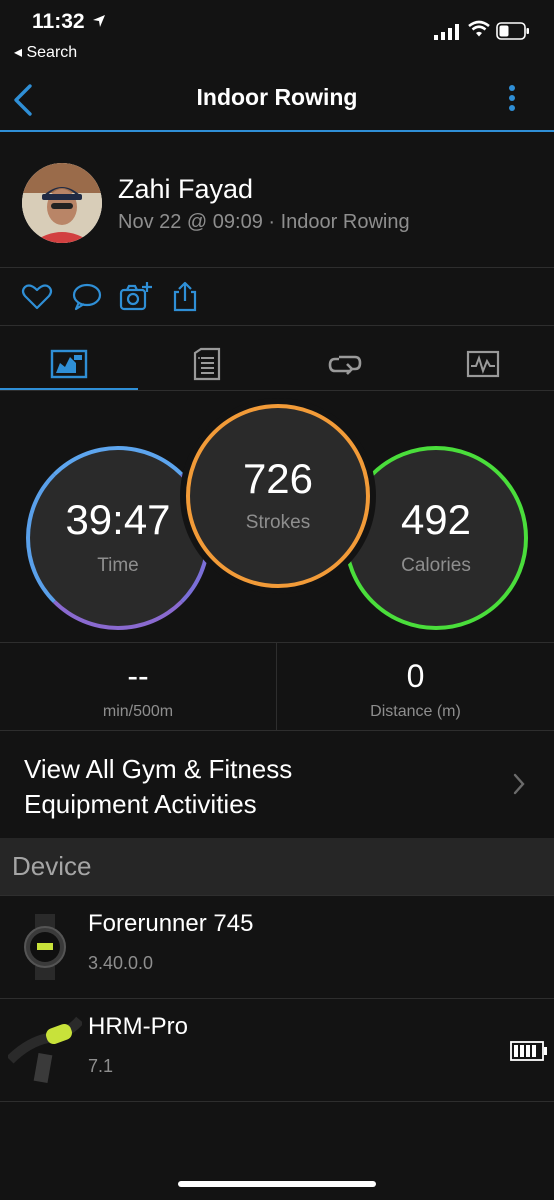 The image size is (554, 1200). What do you see at coordinates (87, 297) in the screenshot?
I see `comment-icon` at bounding box center [87, 297].